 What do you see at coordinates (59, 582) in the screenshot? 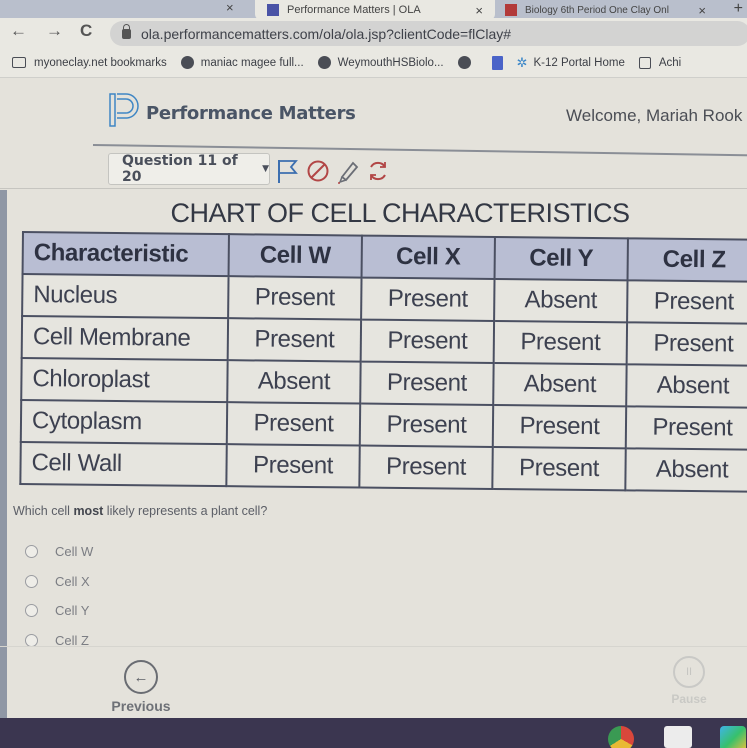
I see `answer-option-cell-x: Cell X` at bounding box center [59, 582].